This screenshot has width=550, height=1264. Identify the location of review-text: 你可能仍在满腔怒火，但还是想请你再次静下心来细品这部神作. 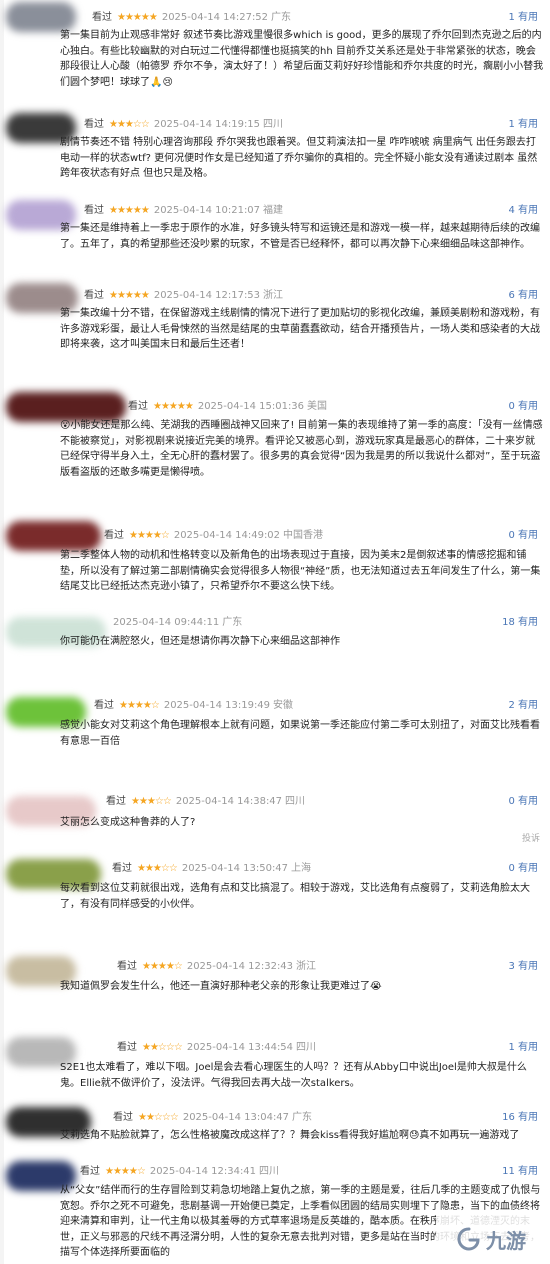
(200, 641).